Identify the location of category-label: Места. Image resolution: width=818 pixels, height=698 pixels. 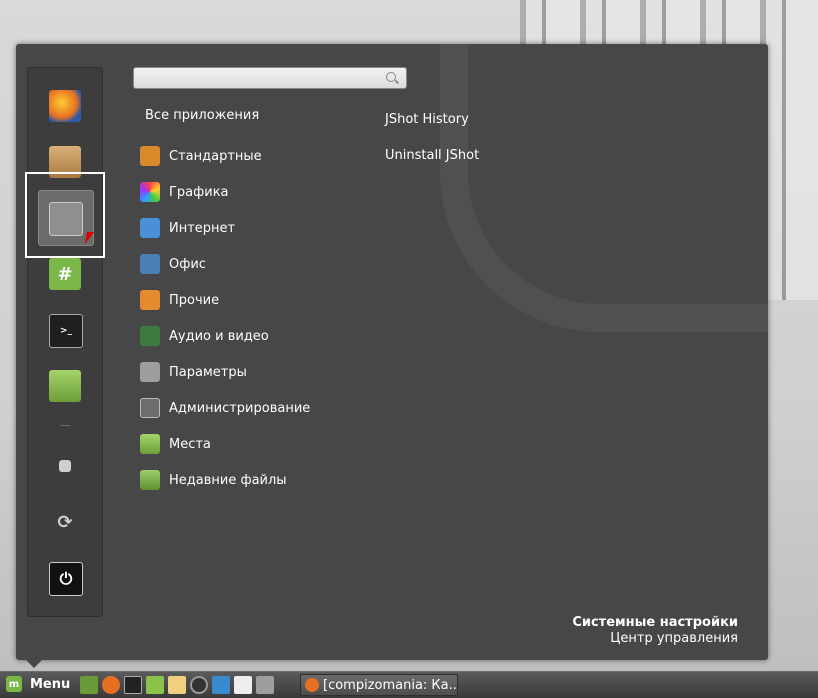
(190, 444).